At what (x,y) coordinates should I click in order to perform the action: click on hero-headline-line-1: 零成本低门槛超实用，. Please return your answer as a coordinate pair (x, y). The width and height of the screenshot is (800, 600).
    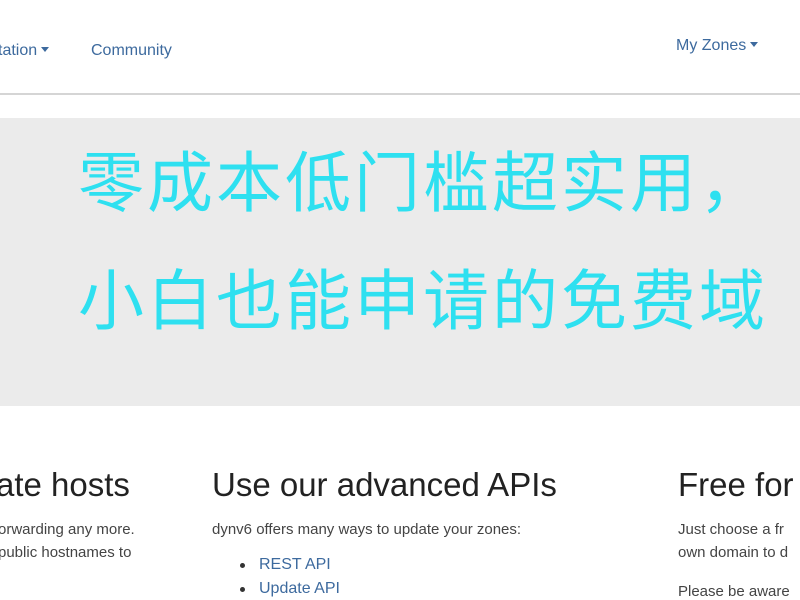
    Looking at the image, I should click on (423, 183).